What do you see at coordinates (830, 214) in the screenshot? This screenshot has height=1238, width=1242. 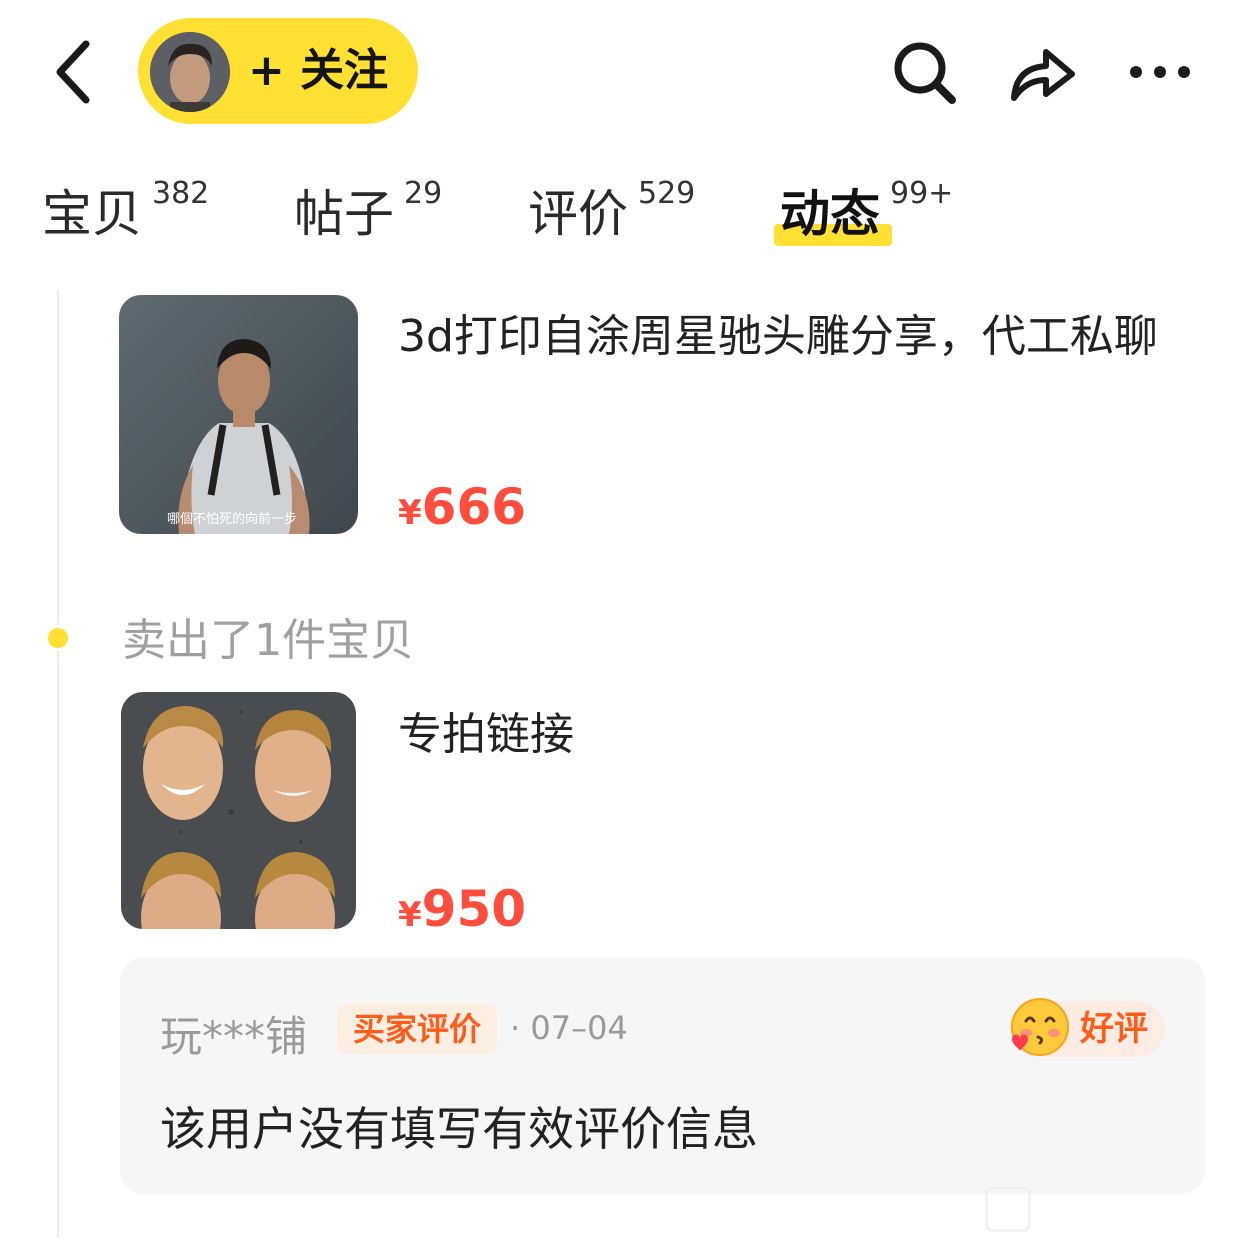 I see `tab-label: 动态` at bounding box center [830, 214].